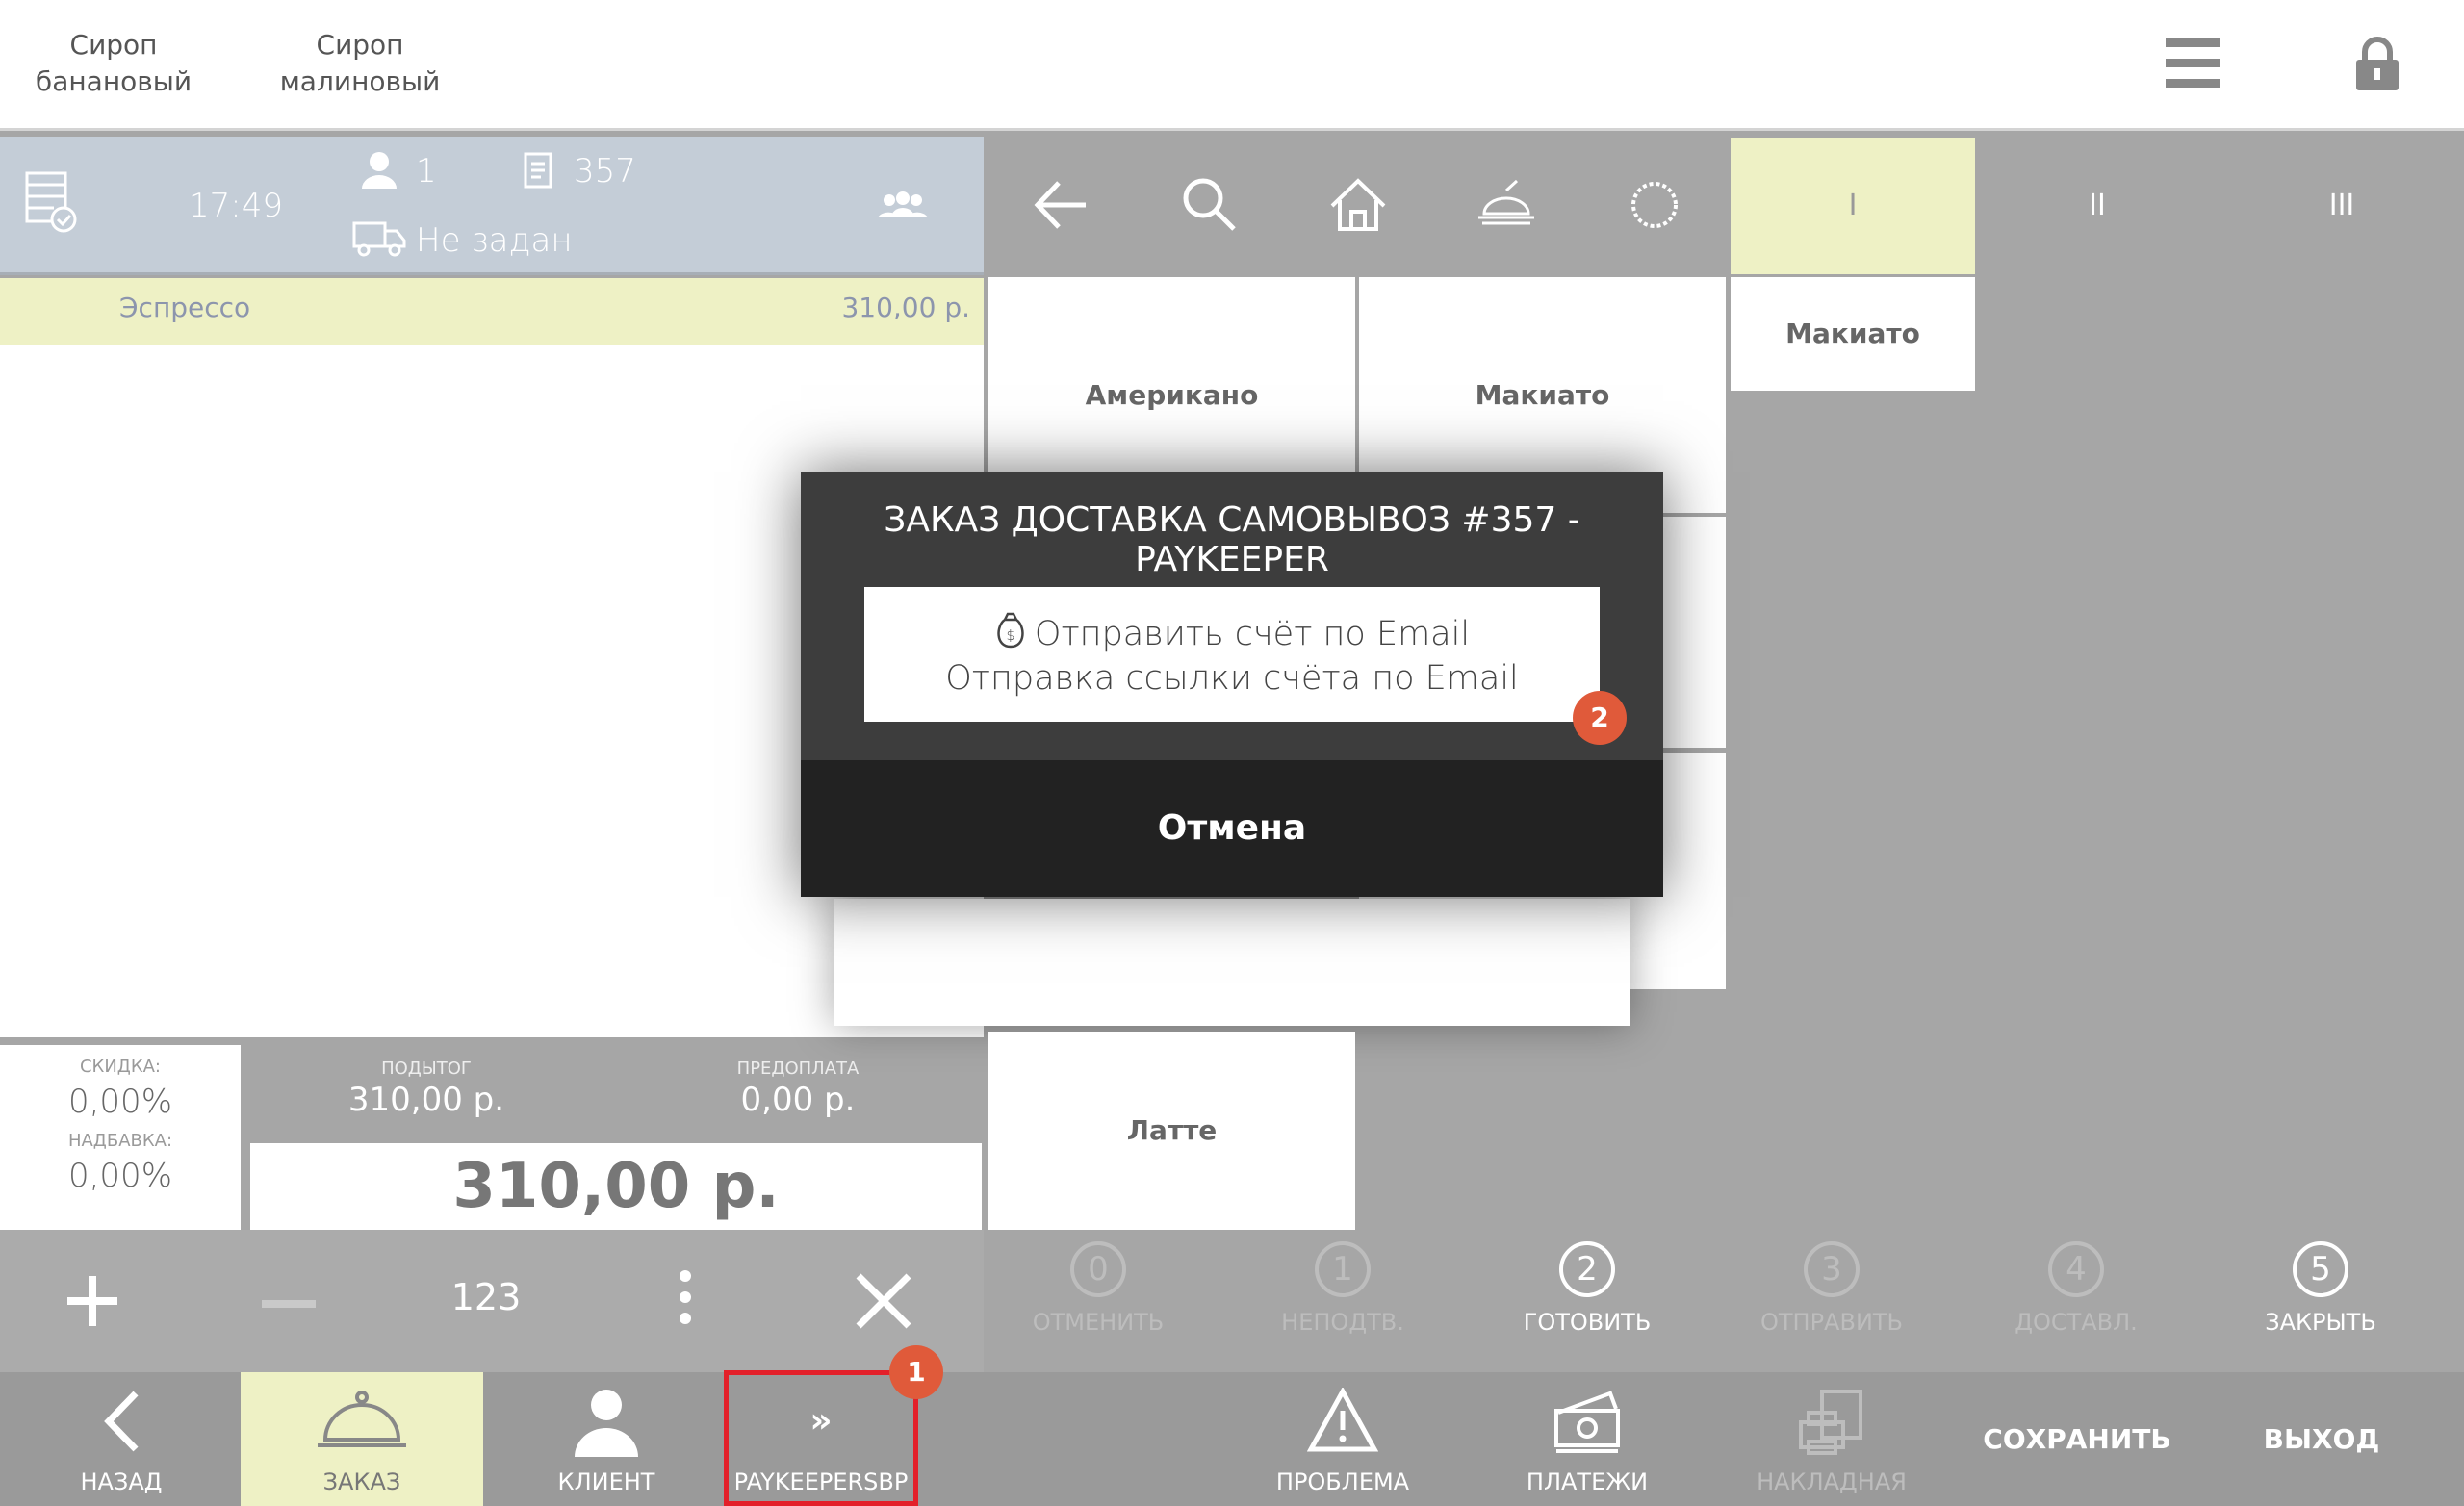  Describe the element at coordinates (1587, 1422) in the screenshot. I see `cash-register-icon` at that location.